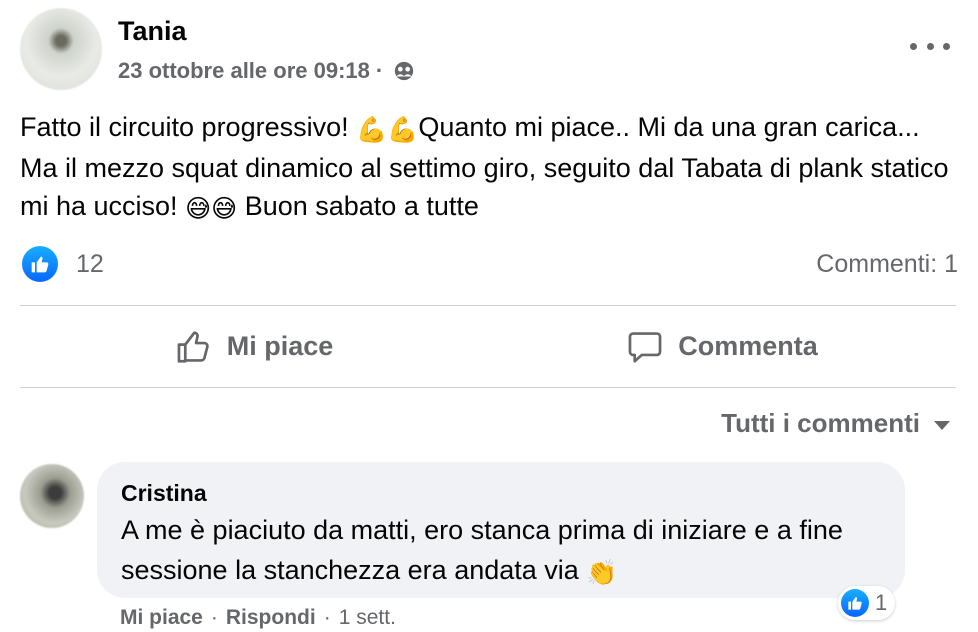  Describe the element at coordinates (164, 493) in the screenshot. I see `commenter-name: Cristina` at that location.